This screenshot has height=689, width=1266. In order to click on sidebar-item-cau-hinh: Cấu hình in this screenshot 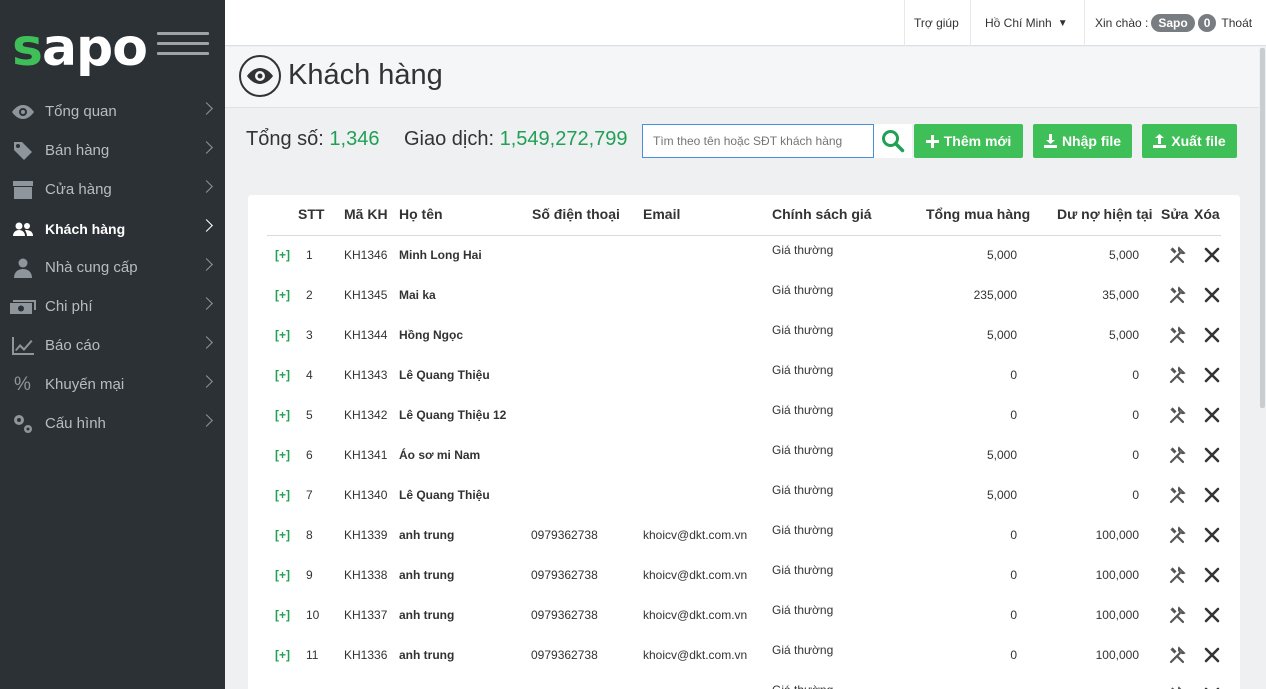, I will do `click(112, 423)`.